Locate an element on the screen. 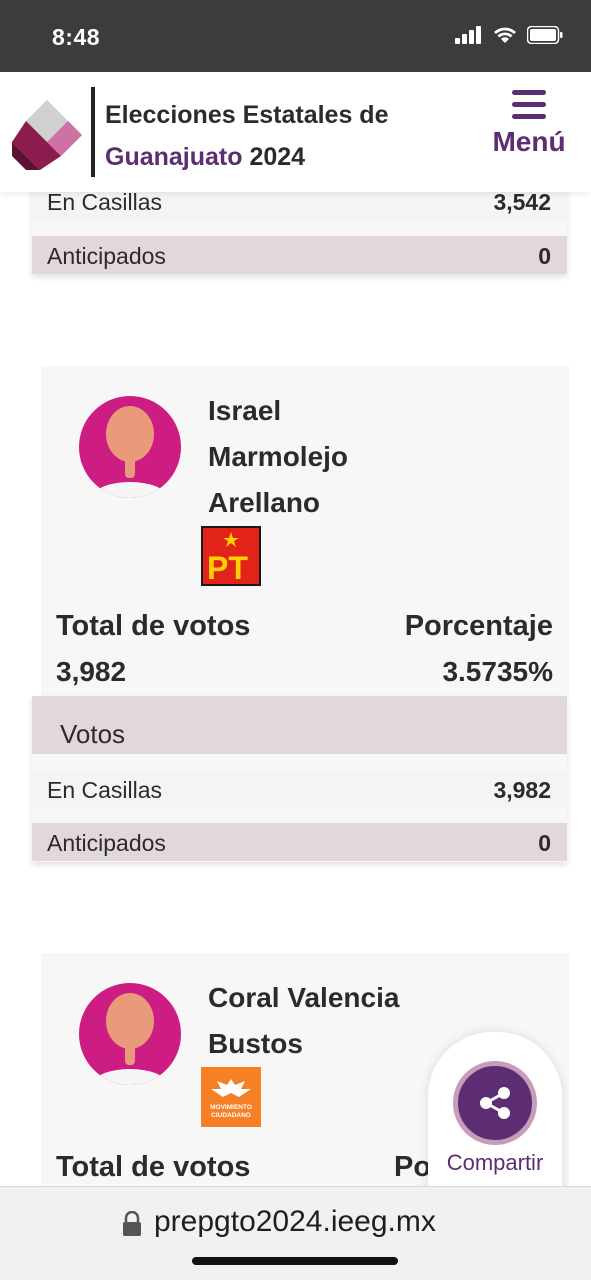  status-icons is located at coordinates (509, 35).